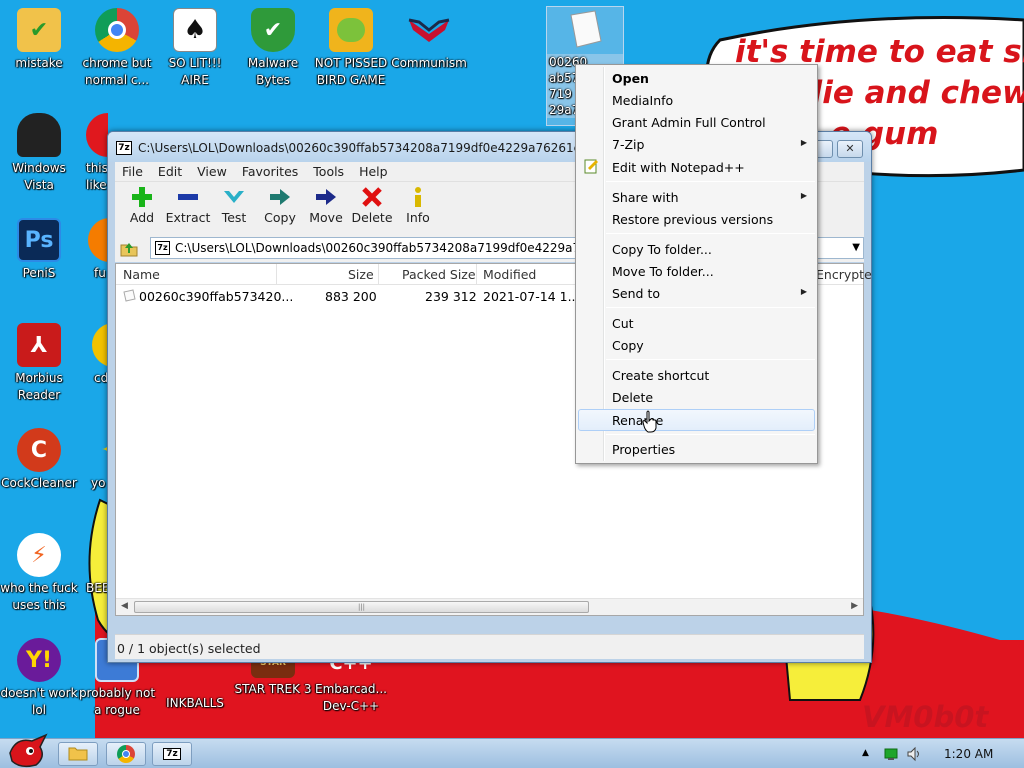  What do you see at coordinates (925, 717) in the screenshot?
I see `wallpaper-signature: VM0b0t` at bounding box center [925, 717].